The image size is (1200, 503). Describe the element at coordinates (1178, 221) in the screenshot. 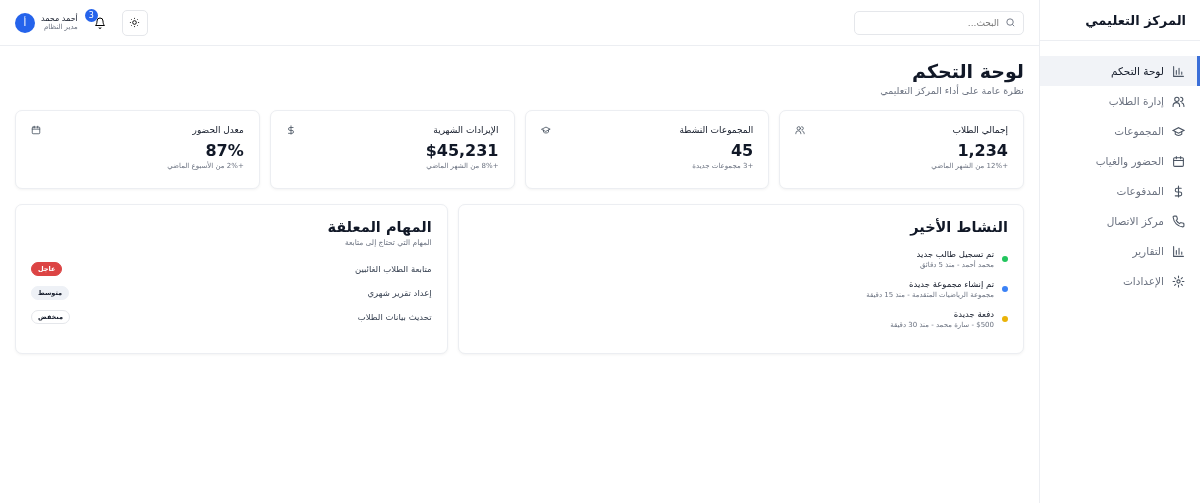

I see `phone-icon` at that location.